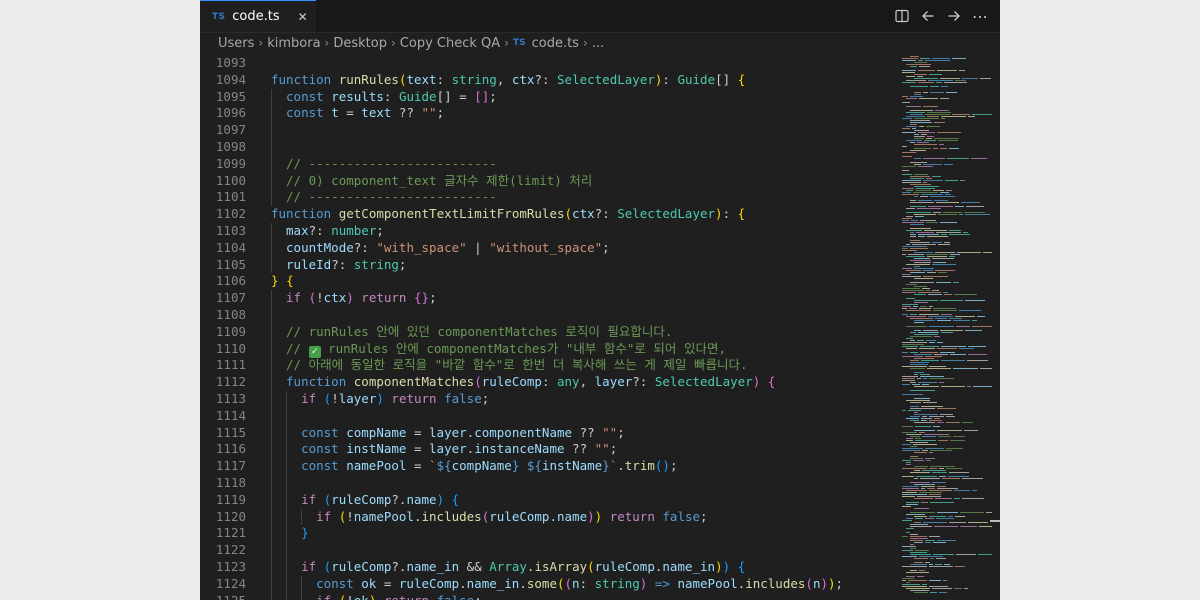  I want to click on code-line: 1105 ruleId?: string;, so click(546, 265).